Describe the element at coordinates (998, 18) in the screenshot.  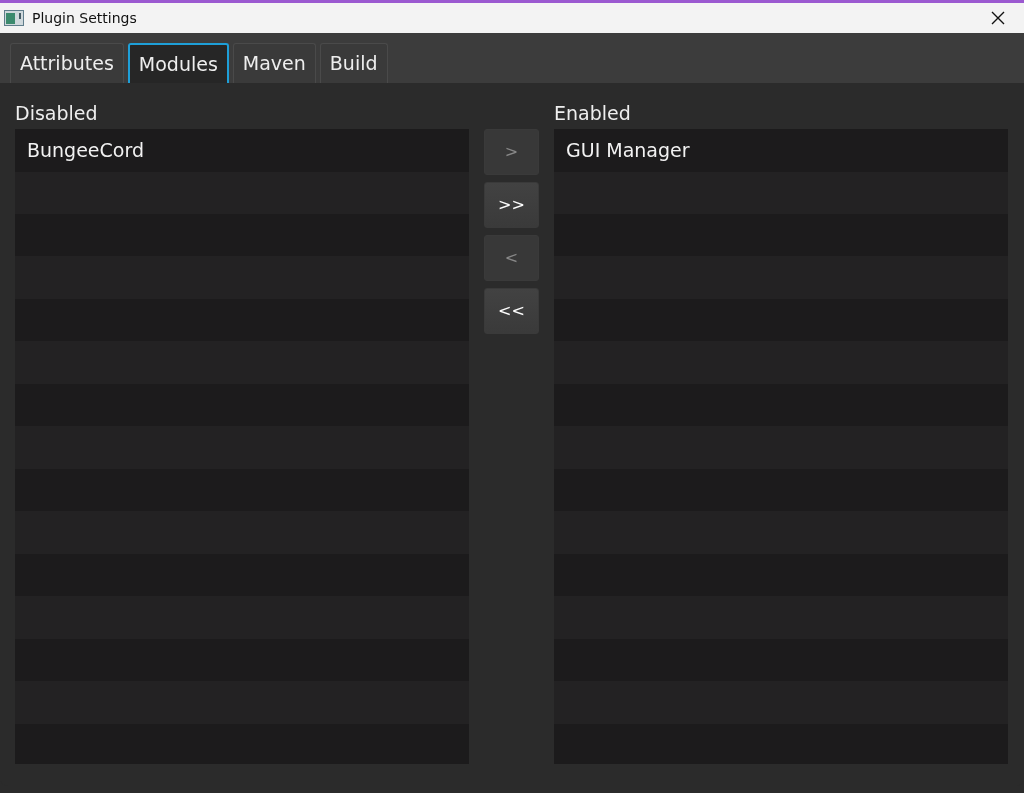
I see `close-icon` at that location.